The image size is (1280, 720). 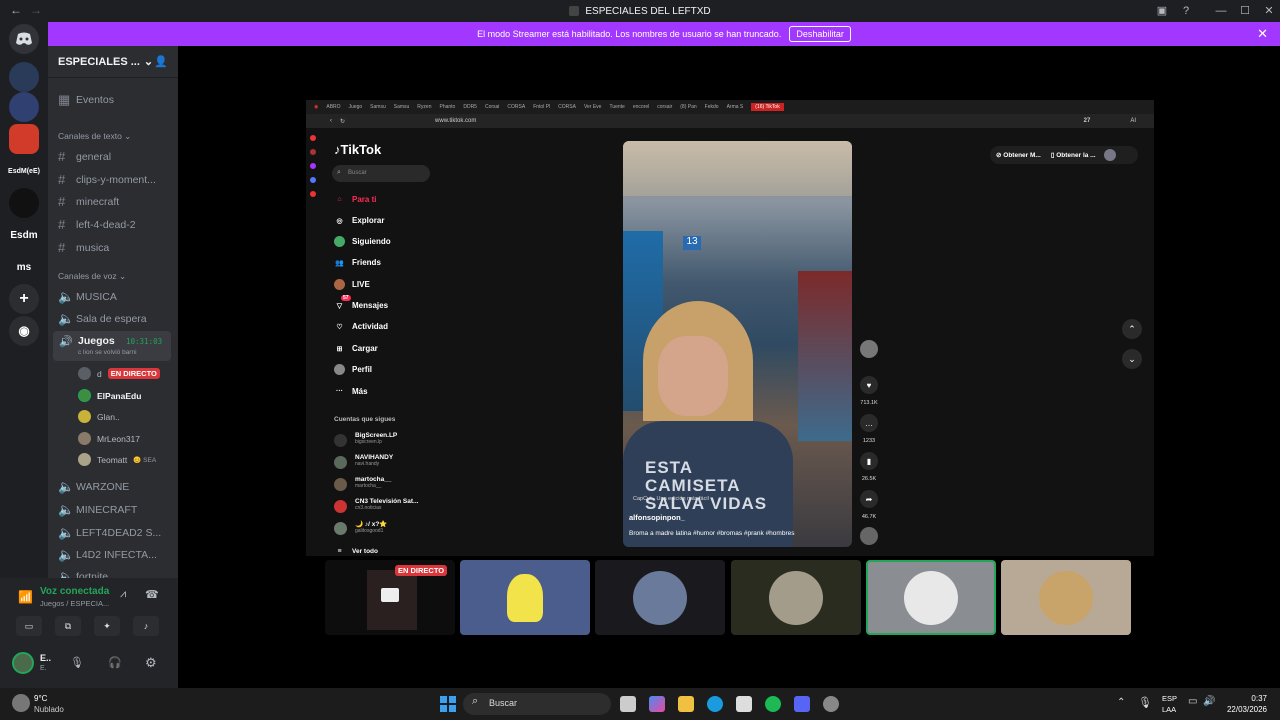 I want to click on nav-friends: 👥 Friends, so click(x=357, y=262).